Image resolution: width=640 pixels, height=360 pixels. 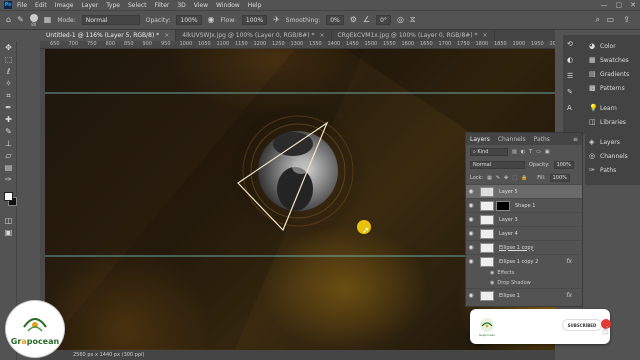 What do you see at coordinates (413, 20) in the screenshot?
I see `symmetry-icon: ⧖` at bounding box center [413, 20].